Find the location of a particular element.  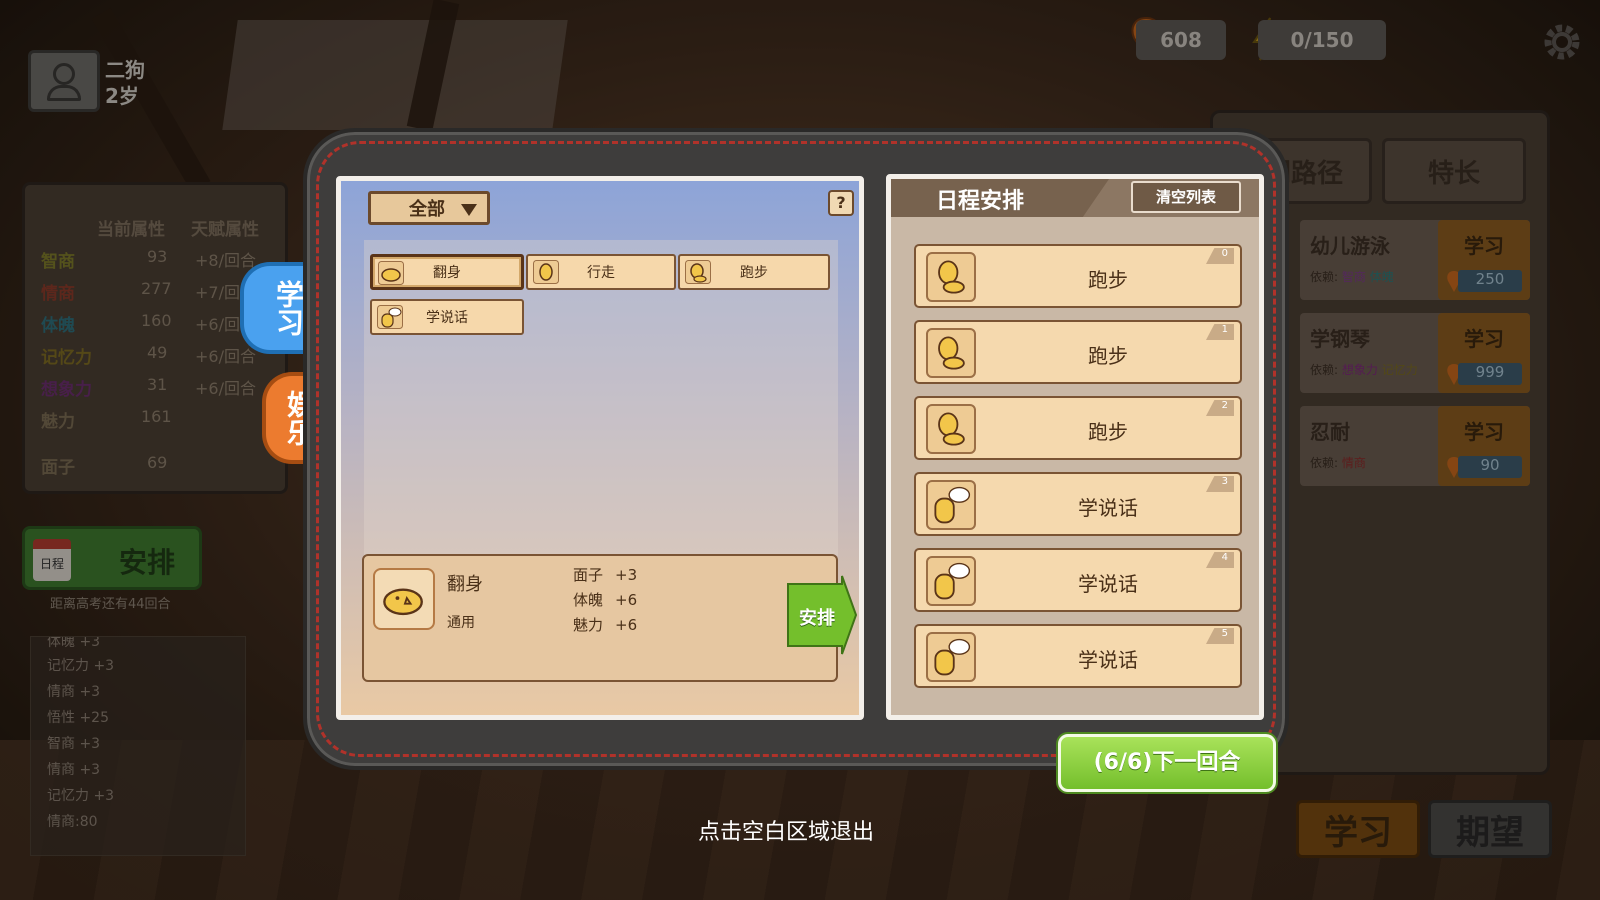

walking-baby-icon is located at coordinates (546, 272).